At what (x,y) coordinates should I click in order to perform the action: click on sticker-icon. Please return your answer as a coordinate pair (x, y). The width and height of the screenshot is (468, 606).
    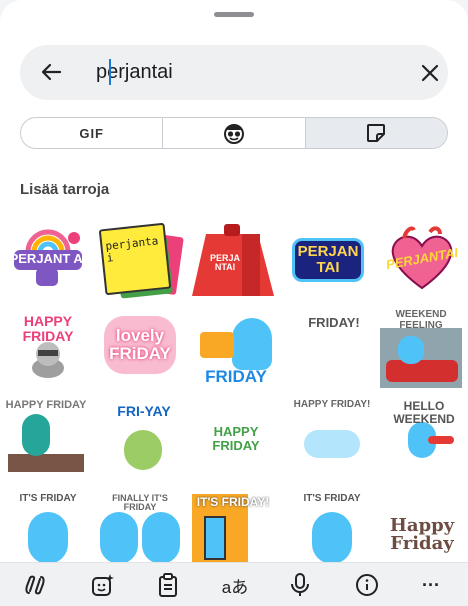
    Looking at the image, I should click on (376, 133).